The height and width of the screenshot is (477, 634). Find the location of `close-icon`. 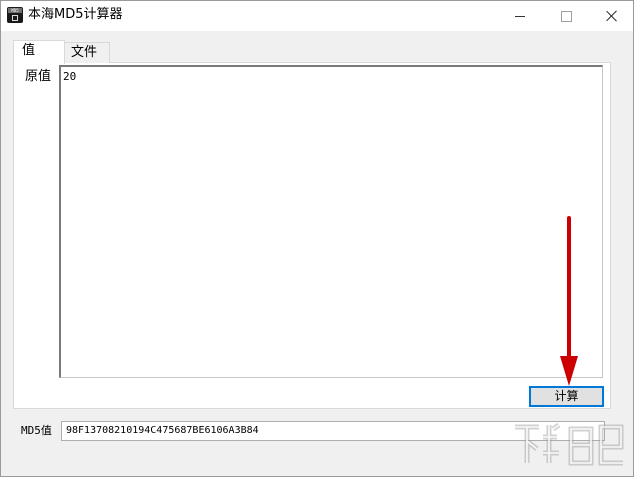

close-icon is located at coordinates (612, 16).